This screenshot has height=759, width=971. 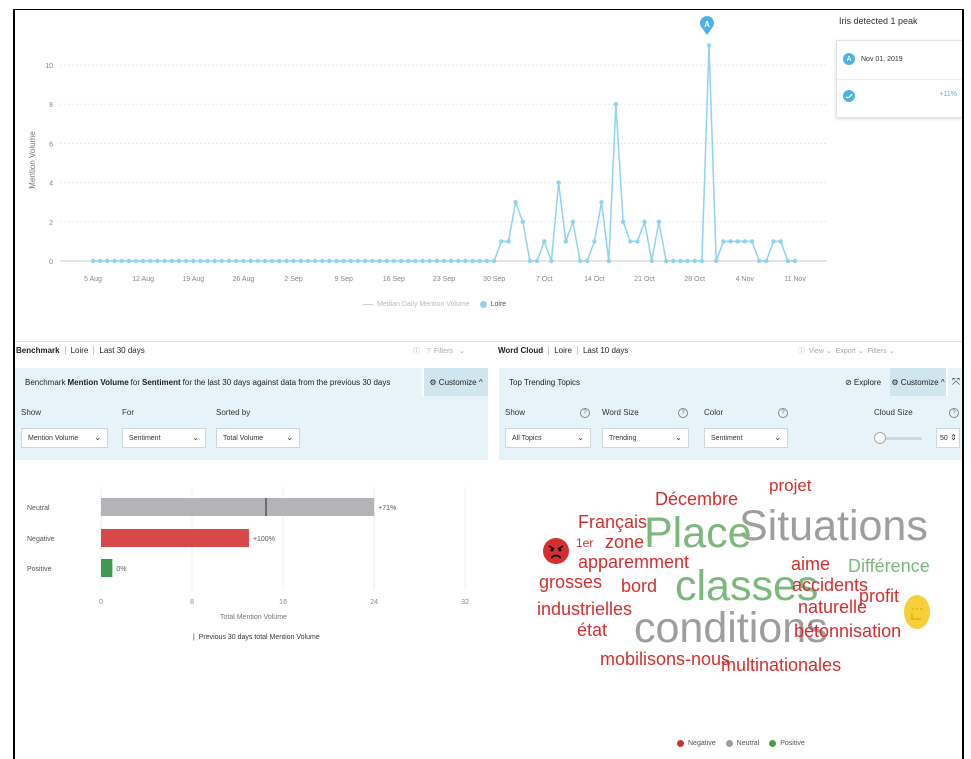 What do you see at coordinates (847, 631) in the screenshot?
I see `word-betonnisation: bétonnisation` at bounding box center [847, 631].